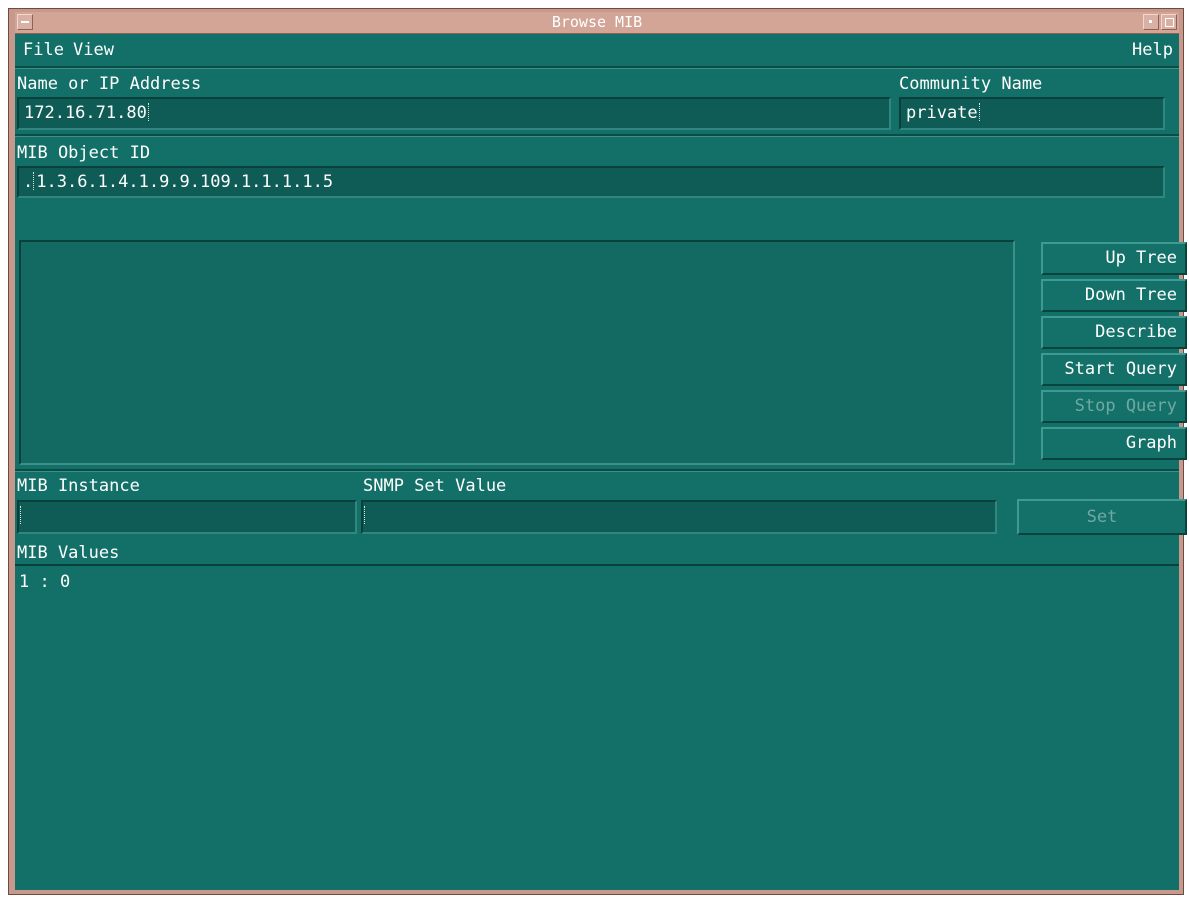 The image size is (1189, 900). I want to click on set-button: Set, so click(1102, 517).